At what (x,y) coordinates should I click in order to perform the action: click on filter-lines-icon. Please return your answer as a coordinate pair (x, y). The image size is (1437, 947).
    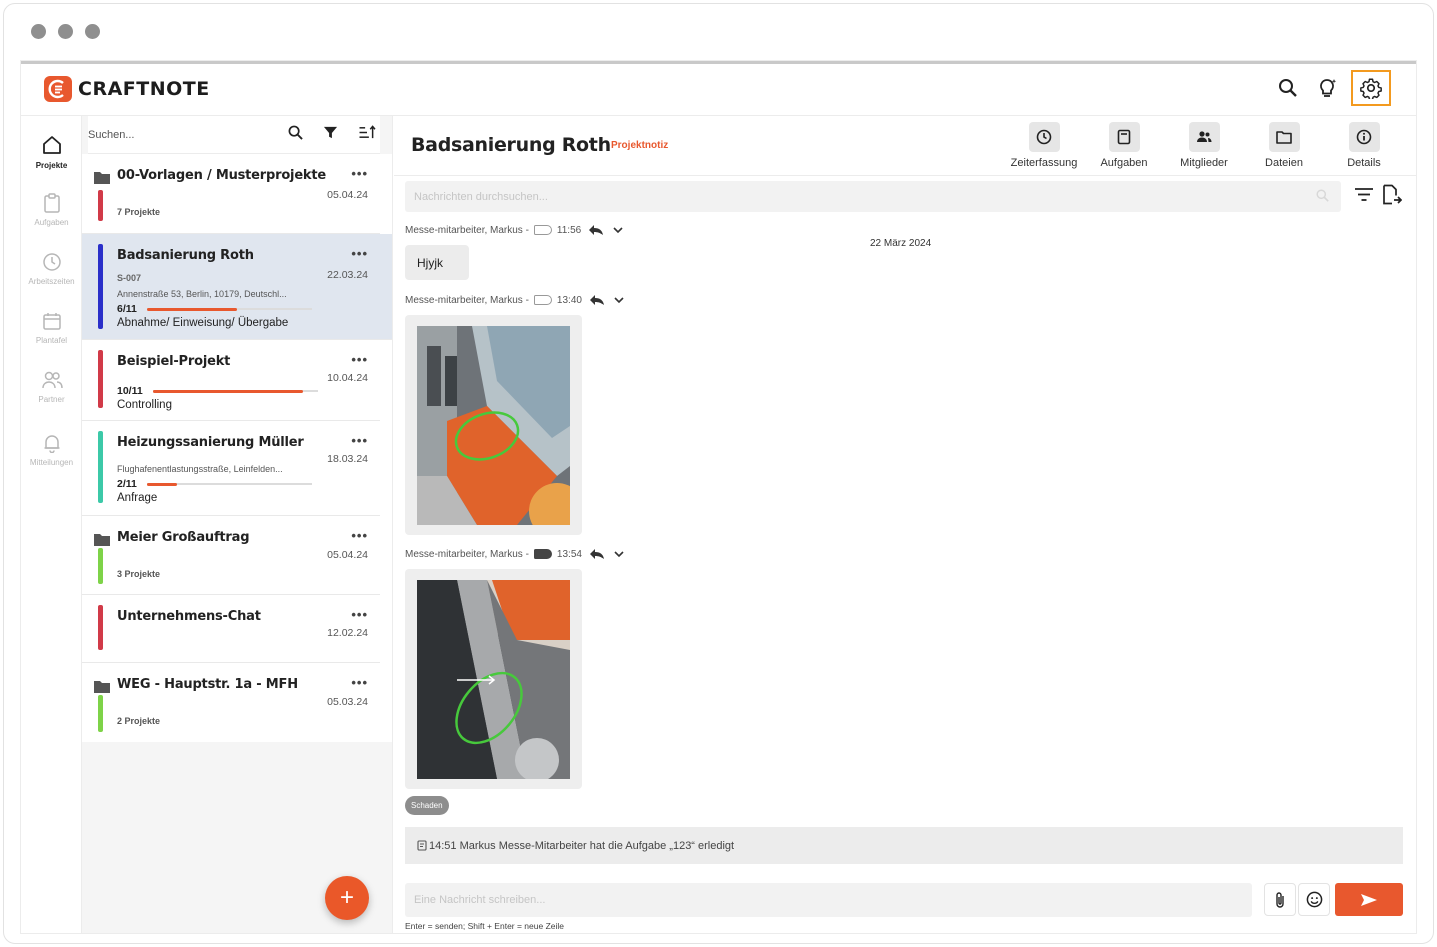
    Looking at the image, I should click on (1364, 195).